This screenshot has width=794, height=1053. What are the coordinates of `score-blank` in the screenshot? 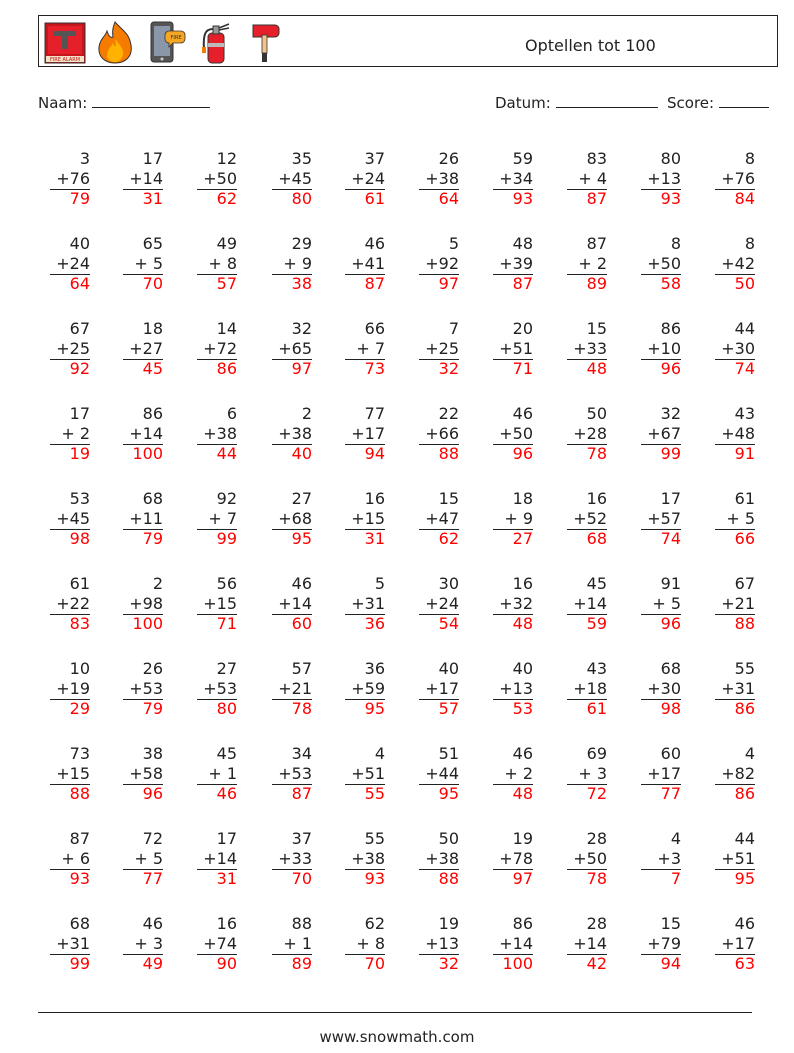 It's located at (743, 100).